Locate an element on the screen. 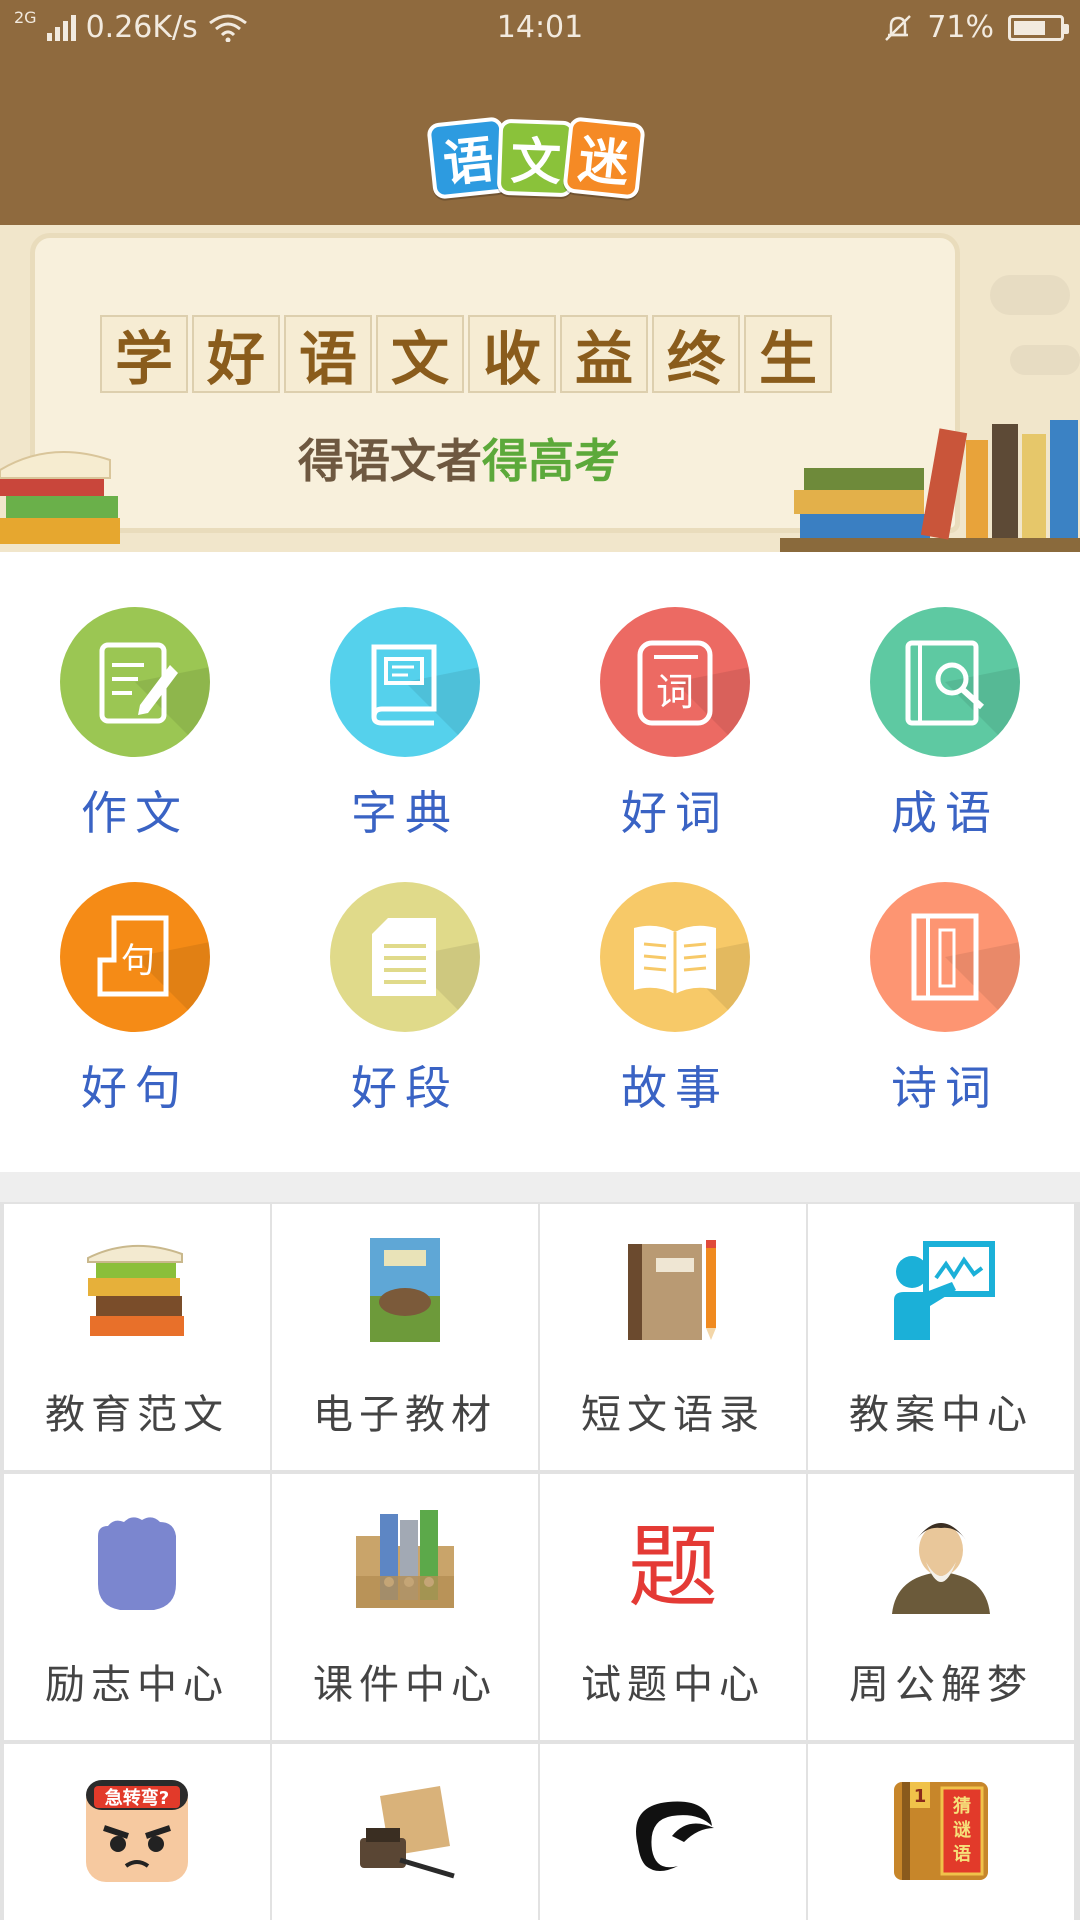 The image size is (1080, 1920). tool-short-quotes: 短文语录 is located at coordinates (673, 1337).